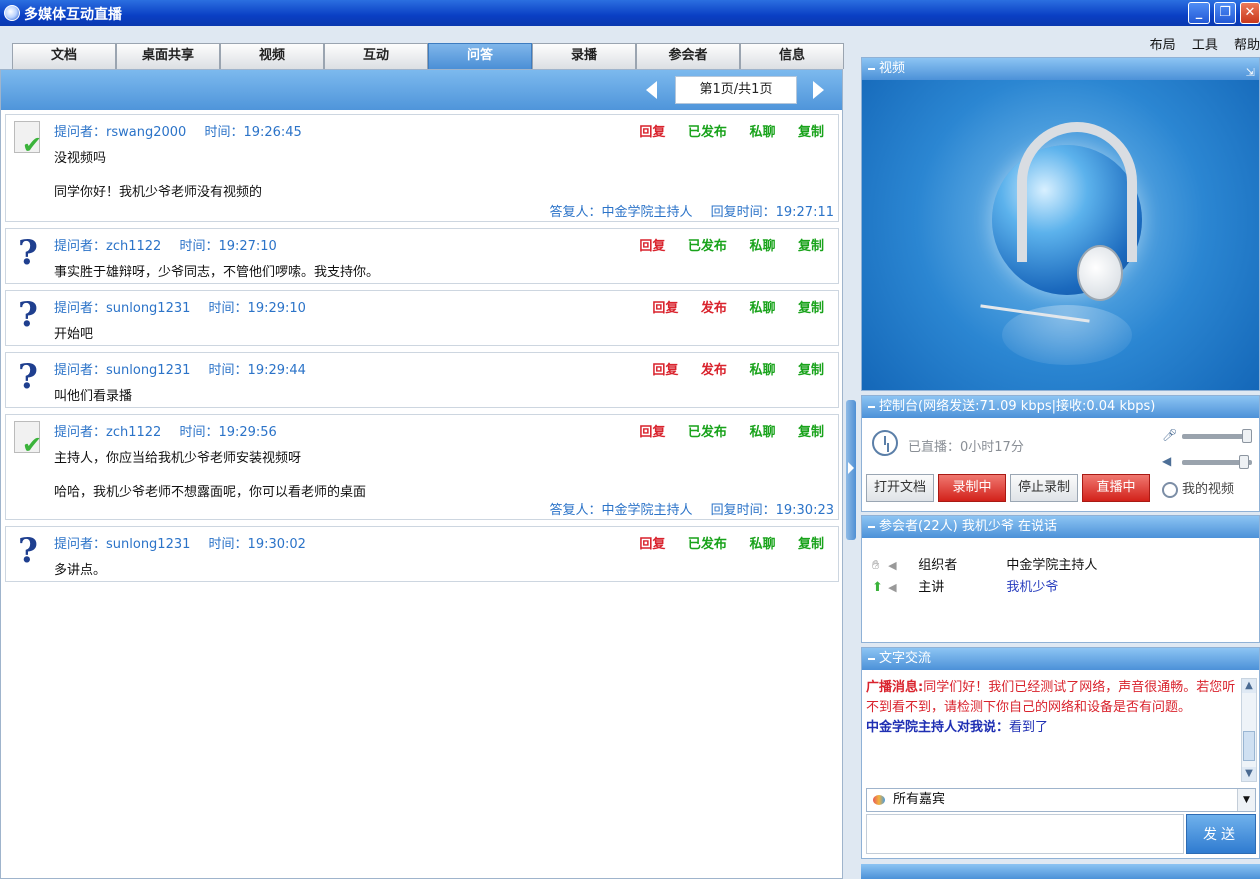 Image resolution: width=1260 pixels, height=879 pixels. I want to click on attendee-row: ✋︎ ◀ 组织者 中金学院主持人, so click(984, 563).